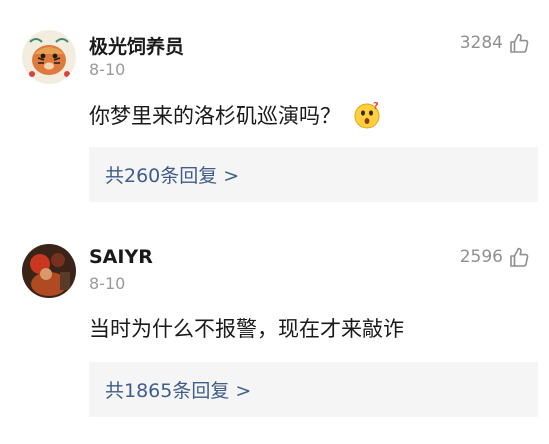 This screenshot has width=549, height=444. I want to click on username: SAIYR, so click(121, 257).